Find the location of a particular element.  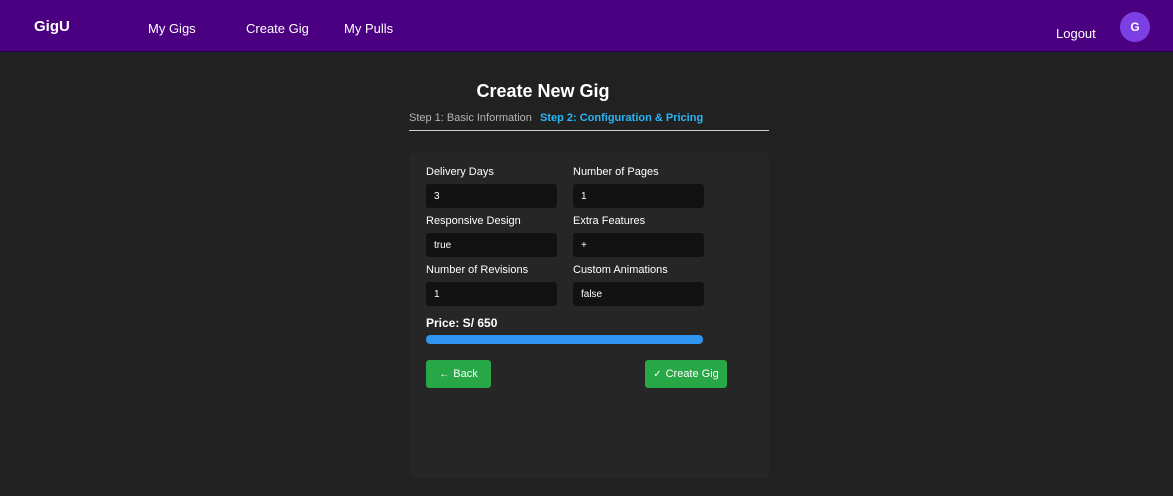

number-of-pages-input is located at coordinates (638, 196).